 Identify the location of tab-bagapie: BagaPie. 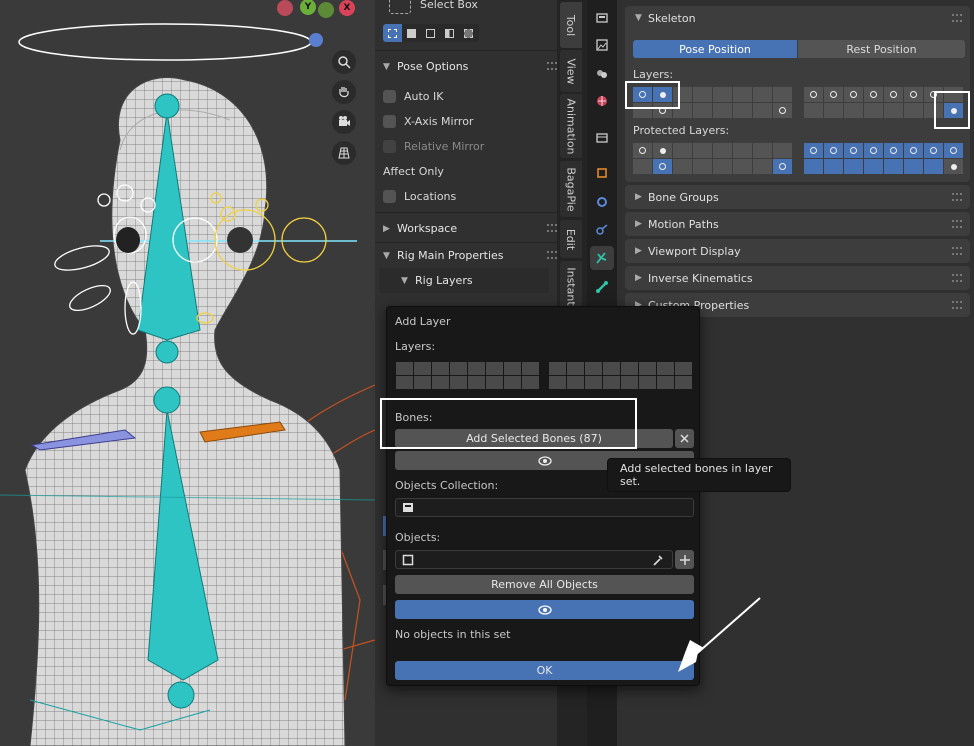
(571, 189).